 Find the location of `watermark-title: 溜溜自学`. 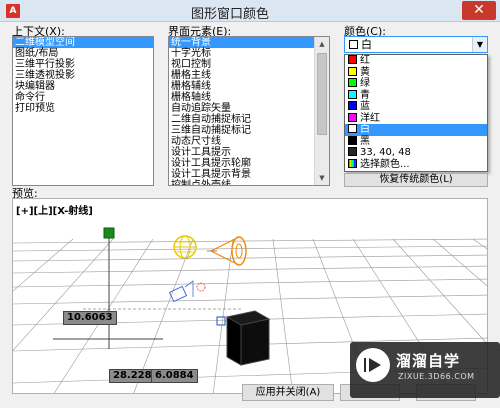

watermark-title: 溜溜自学 is located at coordinates (428, 361).